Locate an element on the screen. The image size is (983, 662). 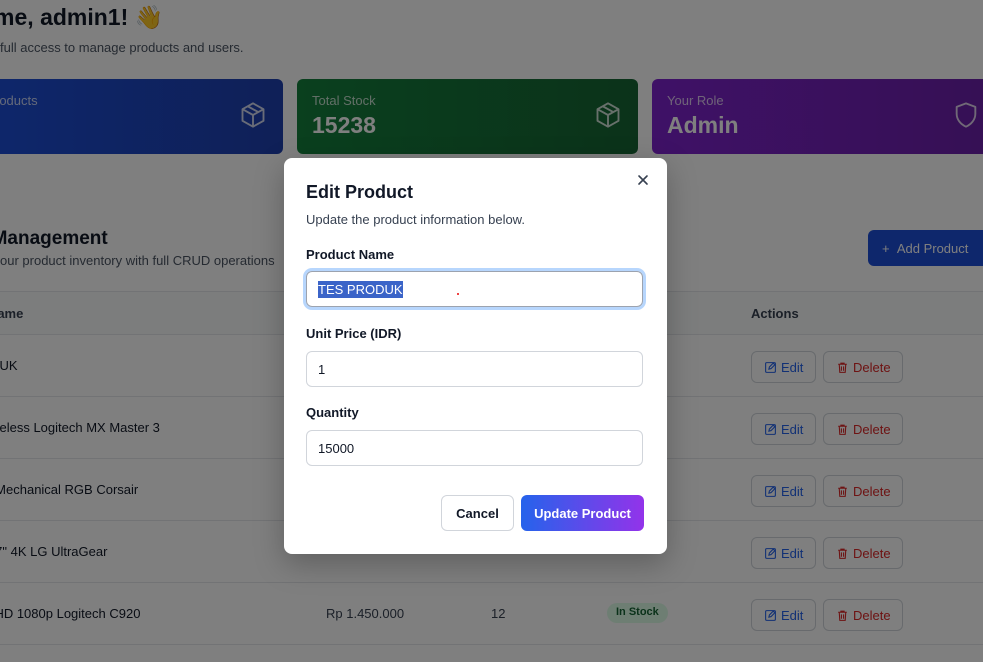
dialog-title: Edit Product is located at coordinates (359, 192).